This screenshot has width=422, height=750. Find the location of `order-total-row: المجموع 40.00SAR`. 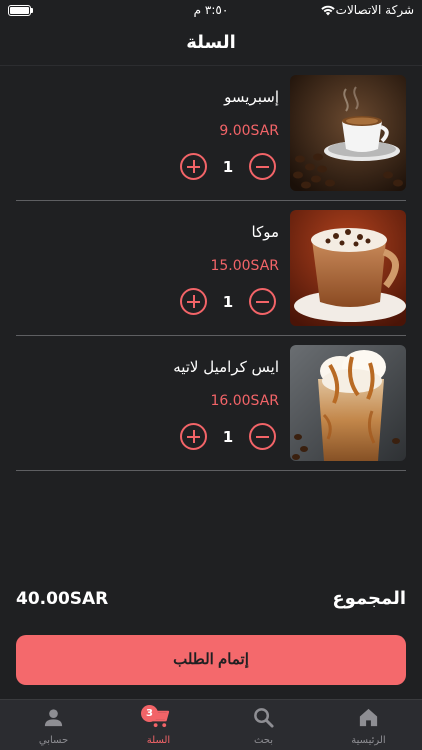

order-total-row: المجموع 40.00SAR is located at coordinates (211, 601).